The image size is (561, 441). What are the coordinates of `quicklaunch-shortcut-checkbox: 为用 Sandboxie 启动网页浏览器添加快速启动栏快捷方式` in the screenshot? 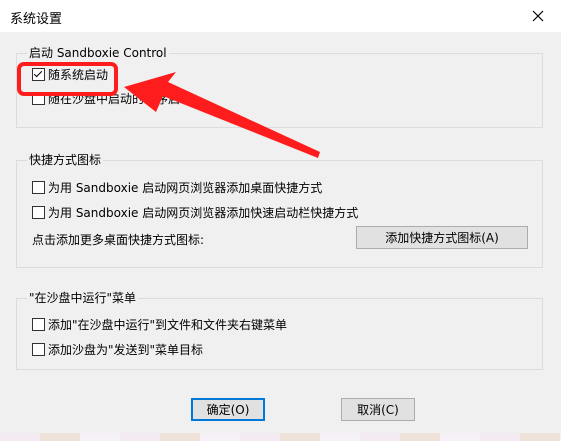 It's located at (195, 212).